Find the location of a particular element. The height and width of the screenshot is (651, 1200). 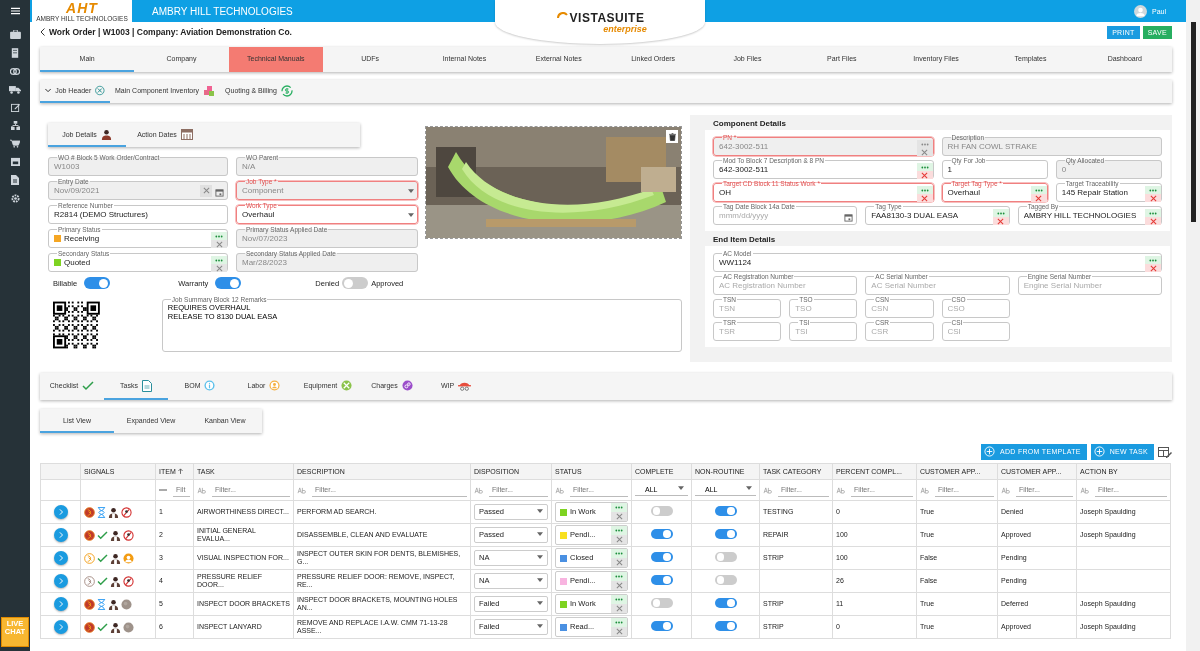

text-input: CSR is located at coordinates (900, 331).